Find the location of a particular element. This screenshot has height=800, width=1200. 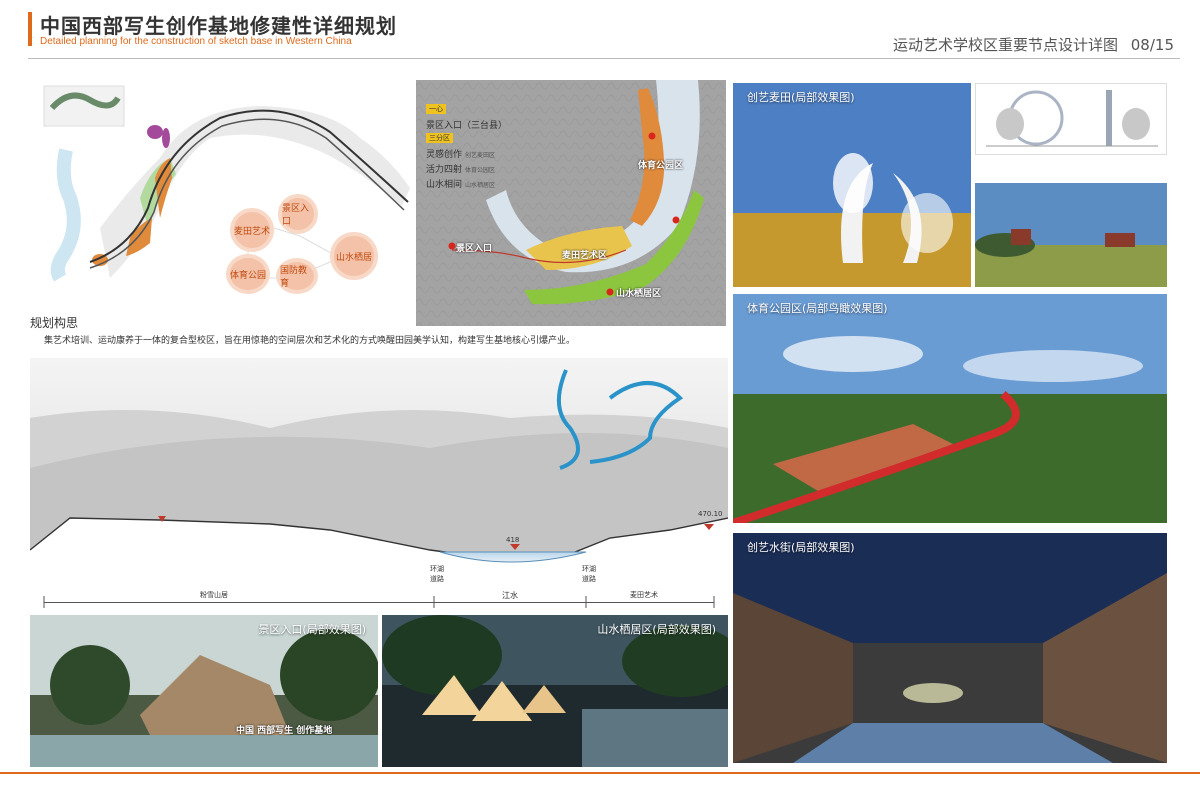

horse-sculpture-render is located at coordinates (1071, 235).